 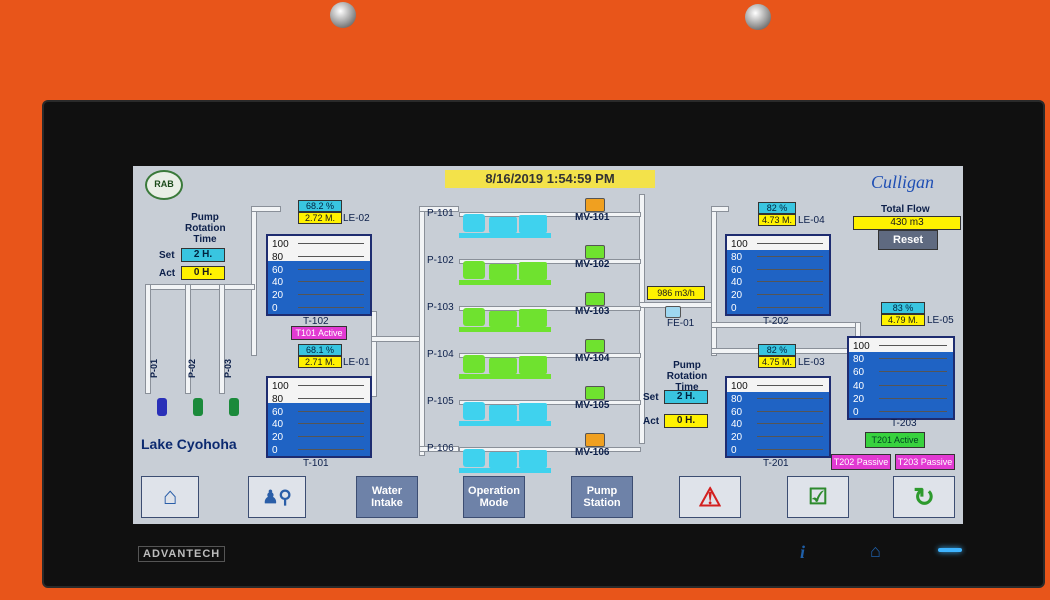 What do you see at coordinates (182, 554) in the screenshot?
I see `advantech-logo: ADVANTECH` at bounding box center [182, 554].